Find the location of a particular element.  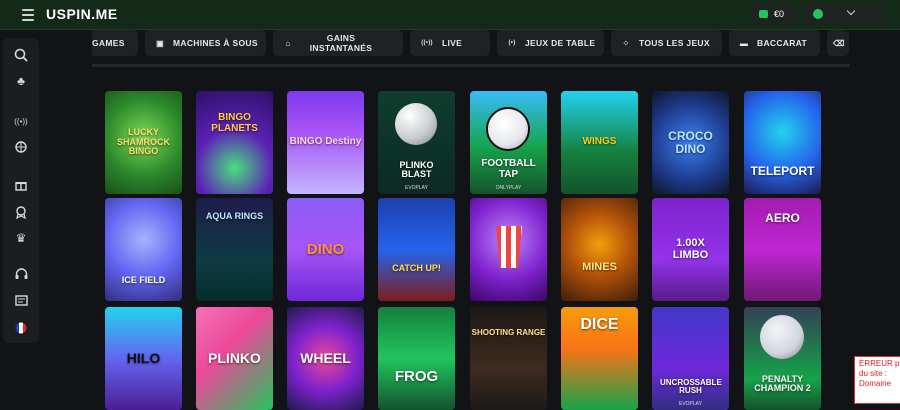

tab-more: ⌫ is located at coordinates (838, 43).